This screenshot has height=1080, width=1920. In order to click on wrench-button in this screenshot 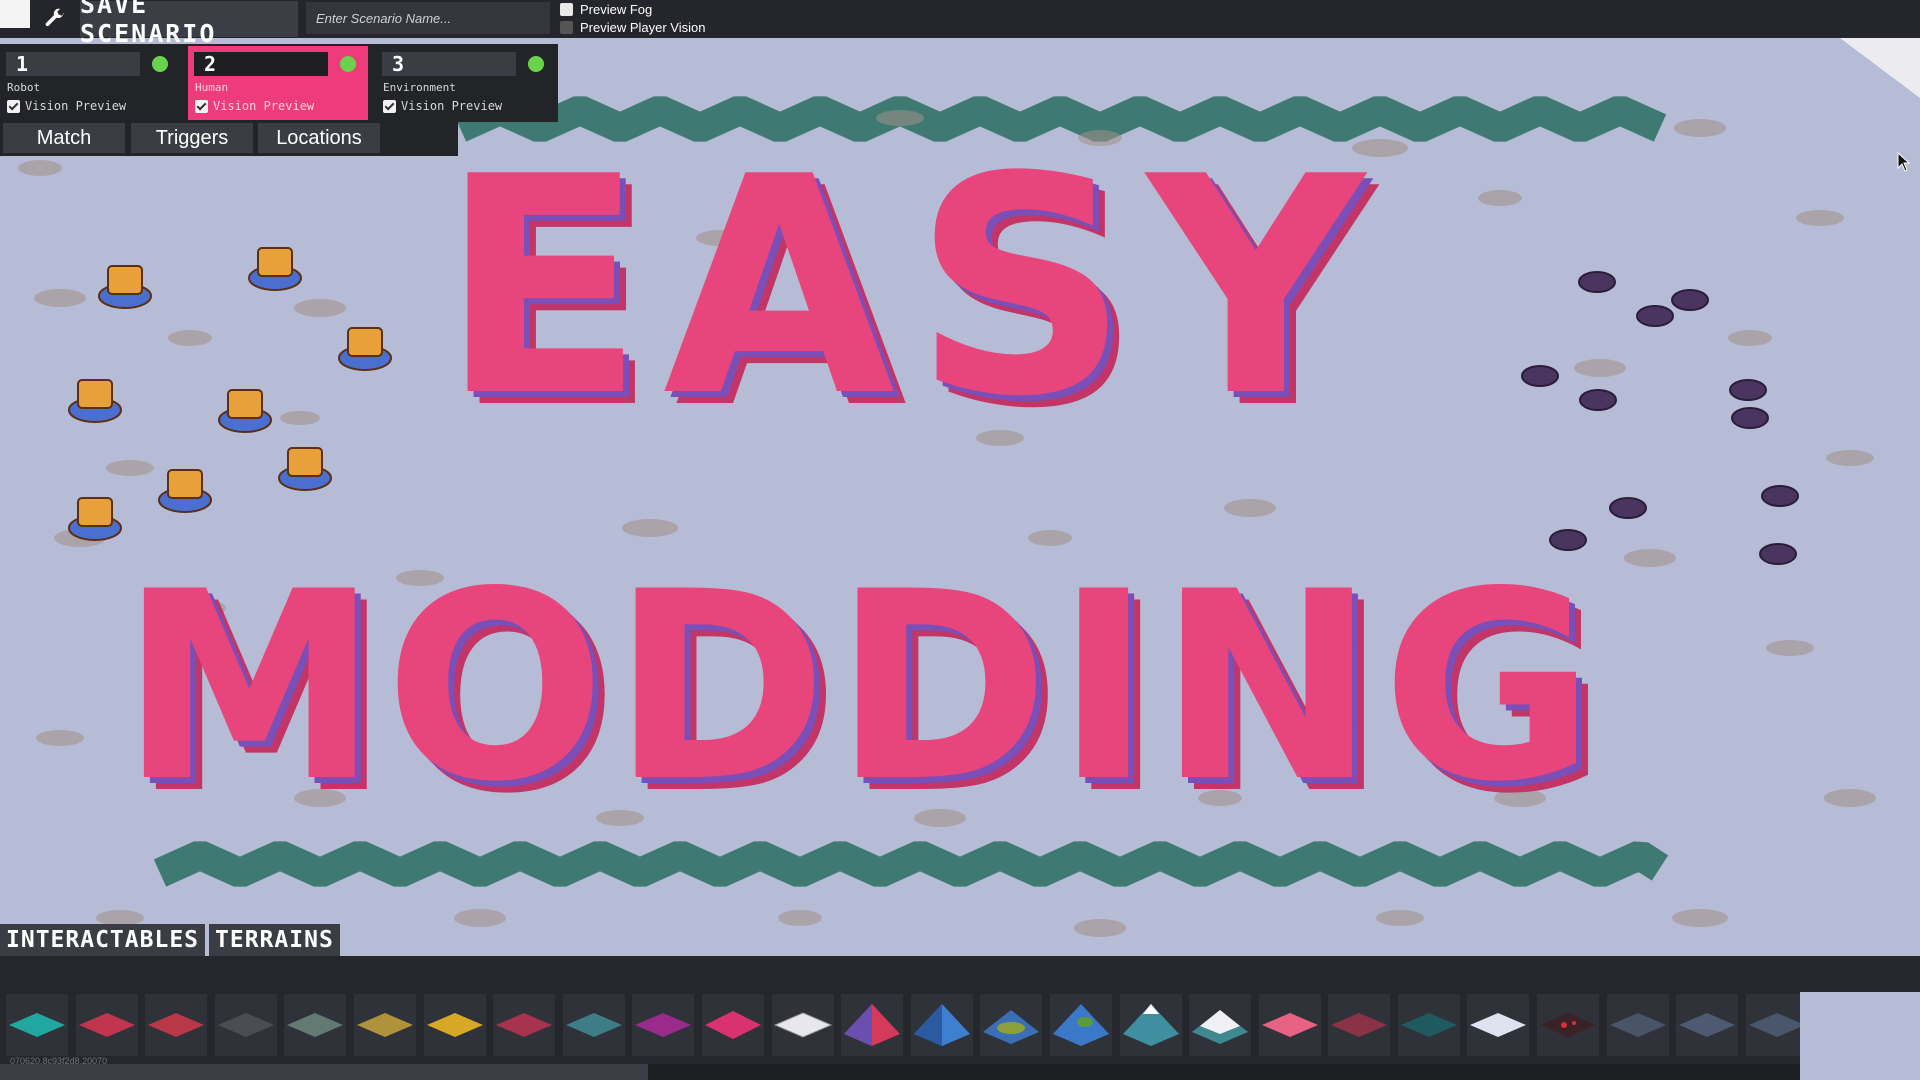, I will do `click(55, 18)`.